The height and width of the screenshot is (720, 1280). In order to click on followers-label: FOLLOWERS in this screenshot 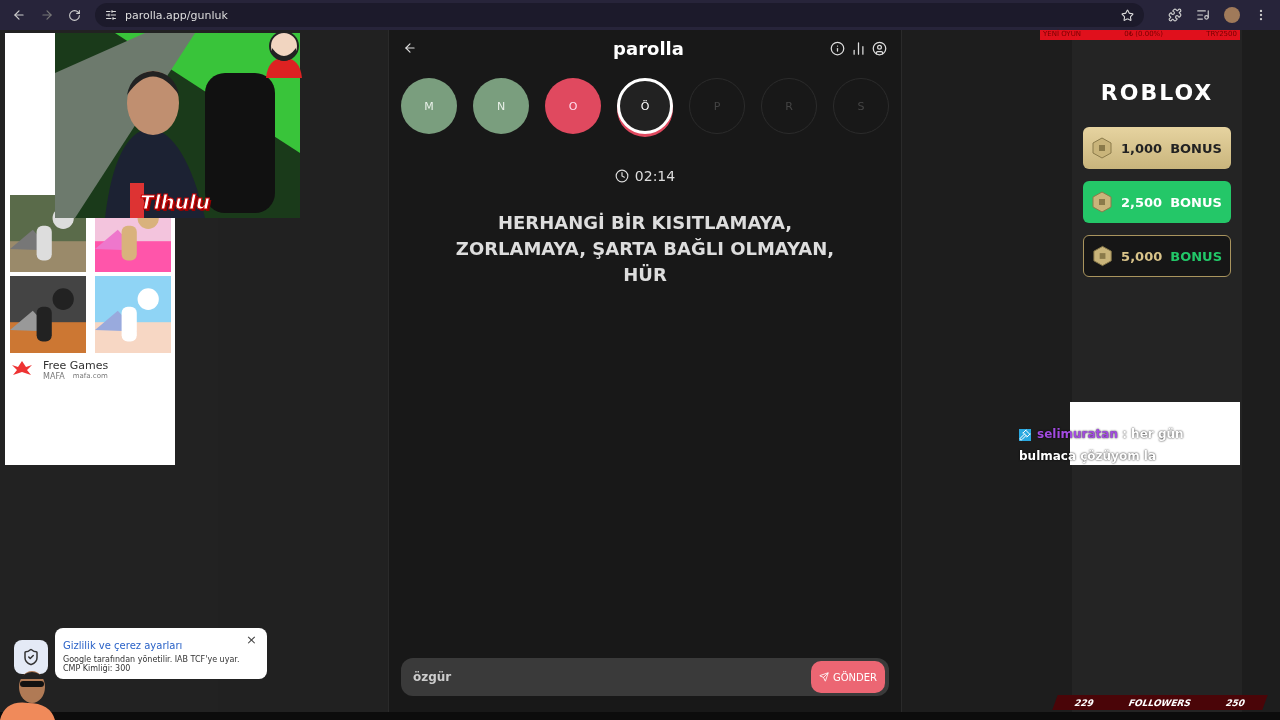, I will do `click(1160, 702)`.